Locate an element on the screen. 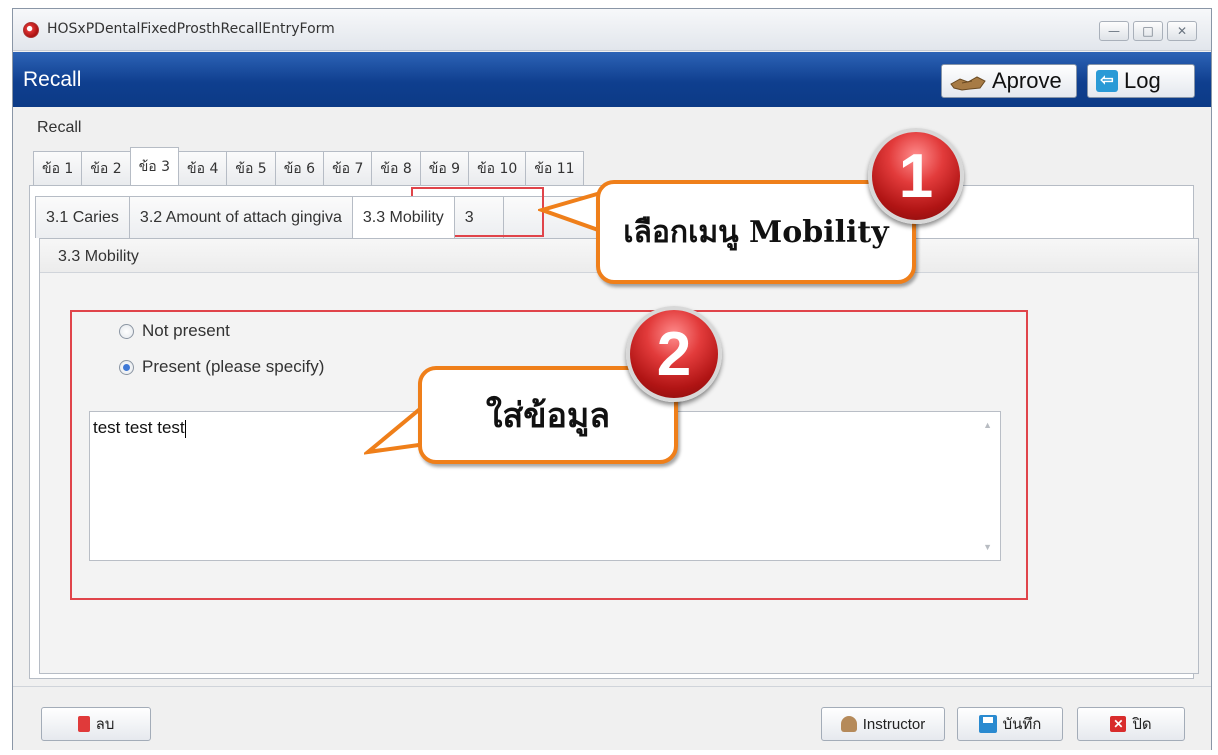 The image size is (1218, 755). floppy-disk-icon is located at coordinates (987, 724).